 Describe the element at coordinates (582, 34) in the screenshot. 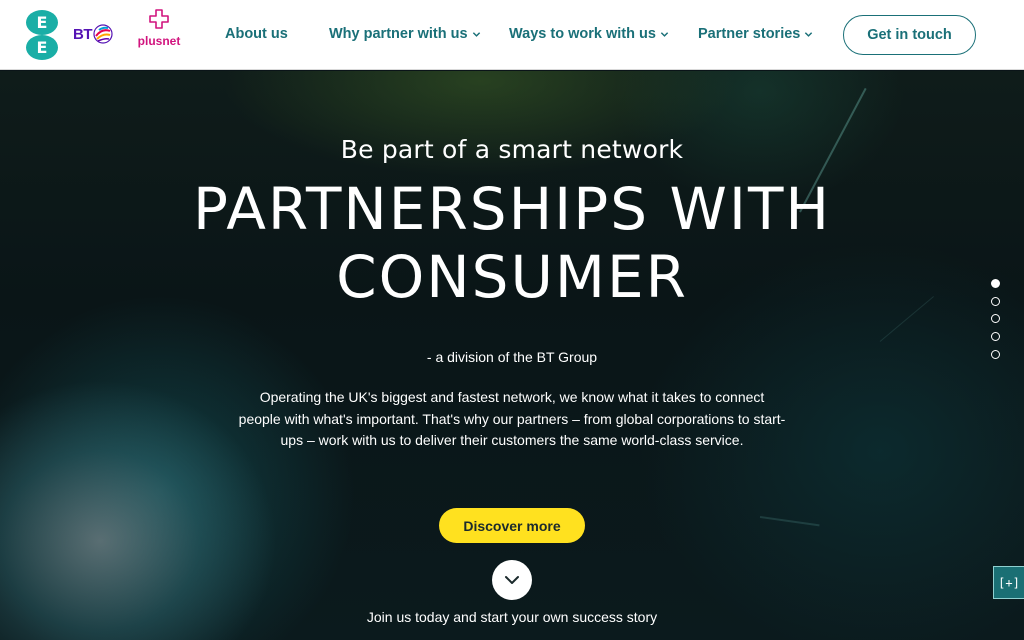

I see `nav-ways-to-work-label: Ways to work with us` at that location.